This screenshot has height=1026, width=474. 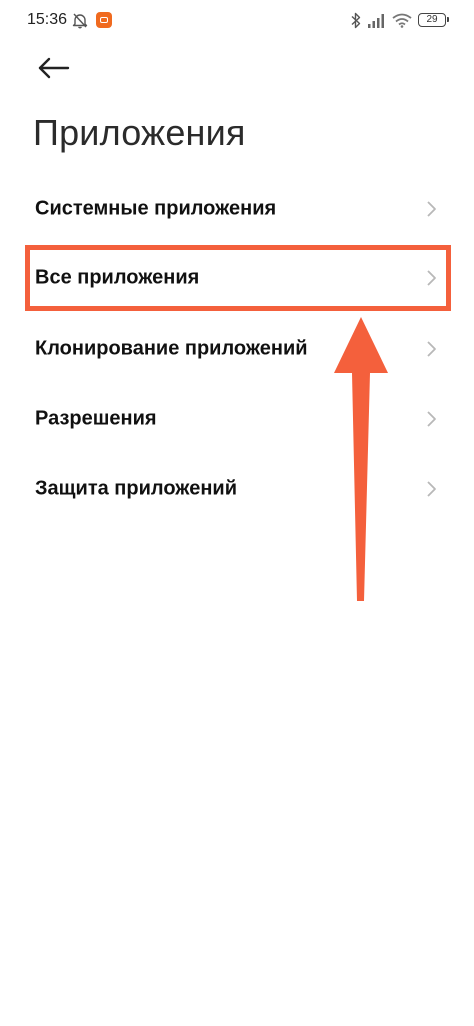 What do you see at coordinates (96, 418) in the screenshot?
I see `menu-item-label: Разрешения` at bounding box center [96, 418].